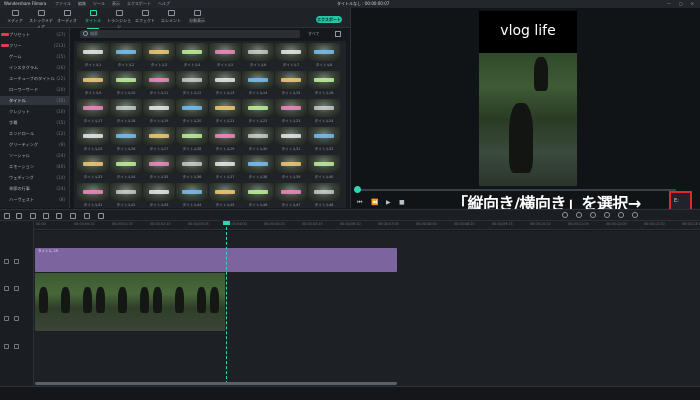 The image size is (700, 400). I want to click on zoom-in-icon, so click(635, 215).